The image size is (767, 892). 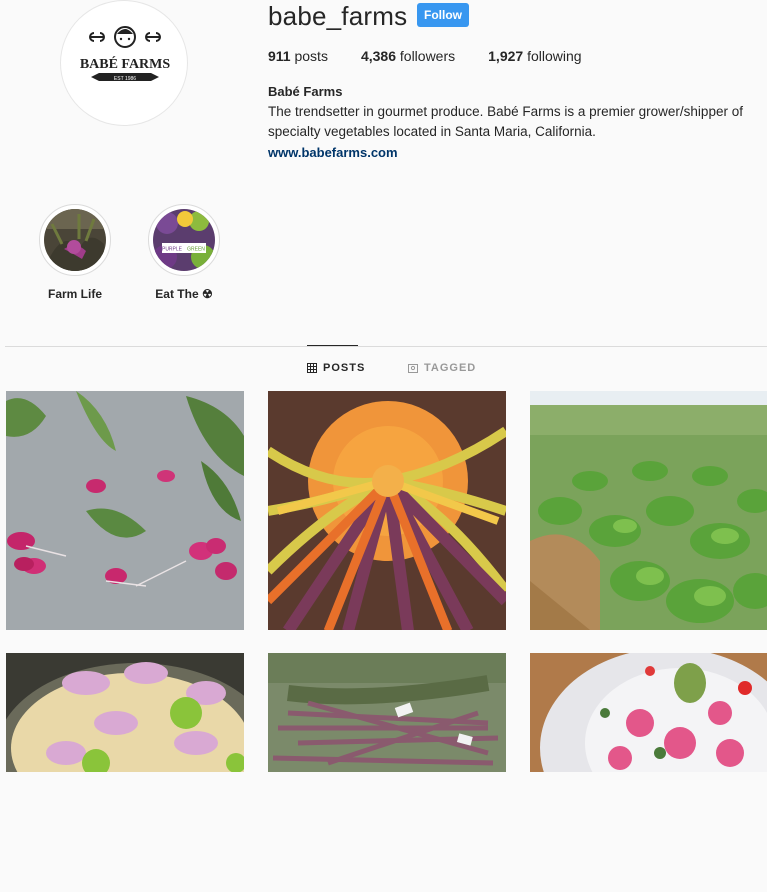 I want to click on farm-logo-icon, so click(x=125, y=53).